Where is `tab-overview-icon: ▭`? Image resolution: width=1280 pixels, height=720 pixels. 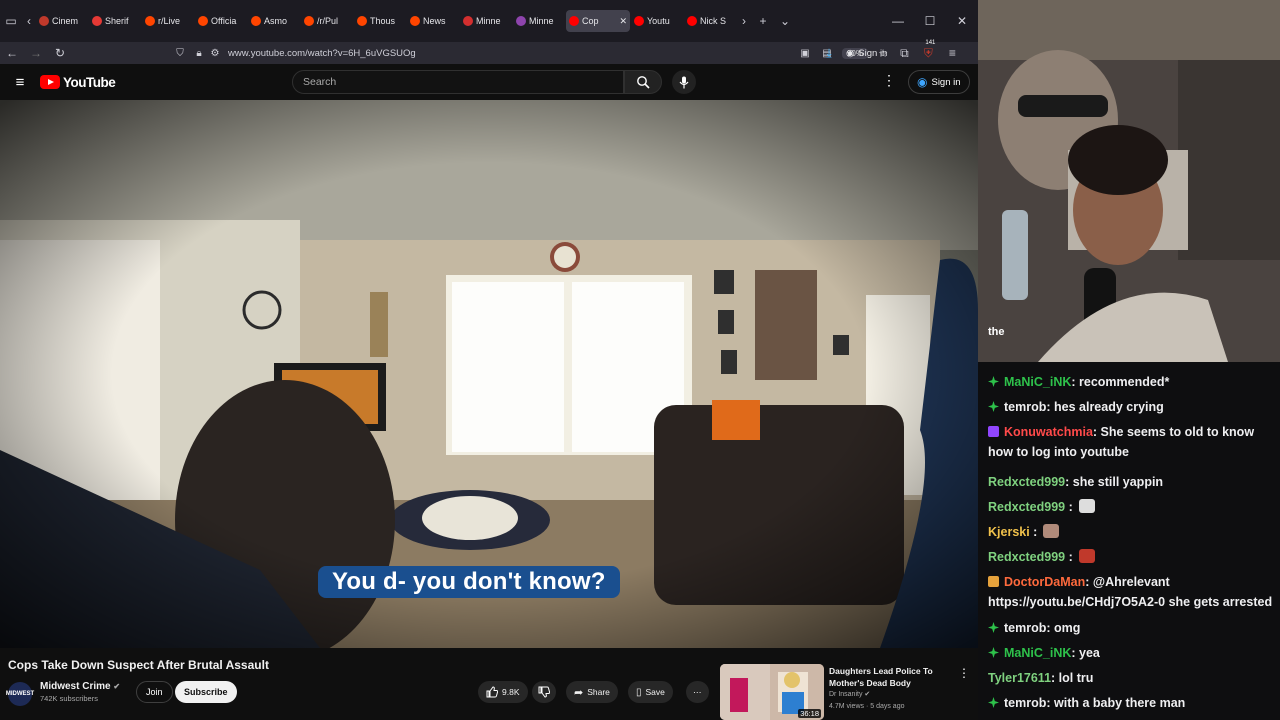
tab-overview-icon: ▭ is located at coordinates (11, 21).